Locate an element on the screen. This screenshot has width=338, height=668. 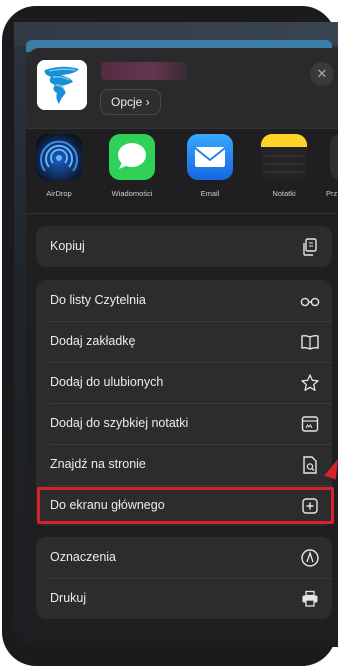
copy-group: Kopiuj is located at coordinates (184, 246).